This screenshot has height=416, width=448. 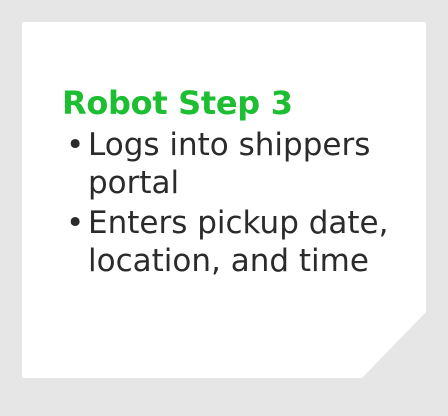 What do you see at coordinates (177, 103) in the screenshot?
I see `step-title: Robot Step 3` at bounding box center [177, 103].